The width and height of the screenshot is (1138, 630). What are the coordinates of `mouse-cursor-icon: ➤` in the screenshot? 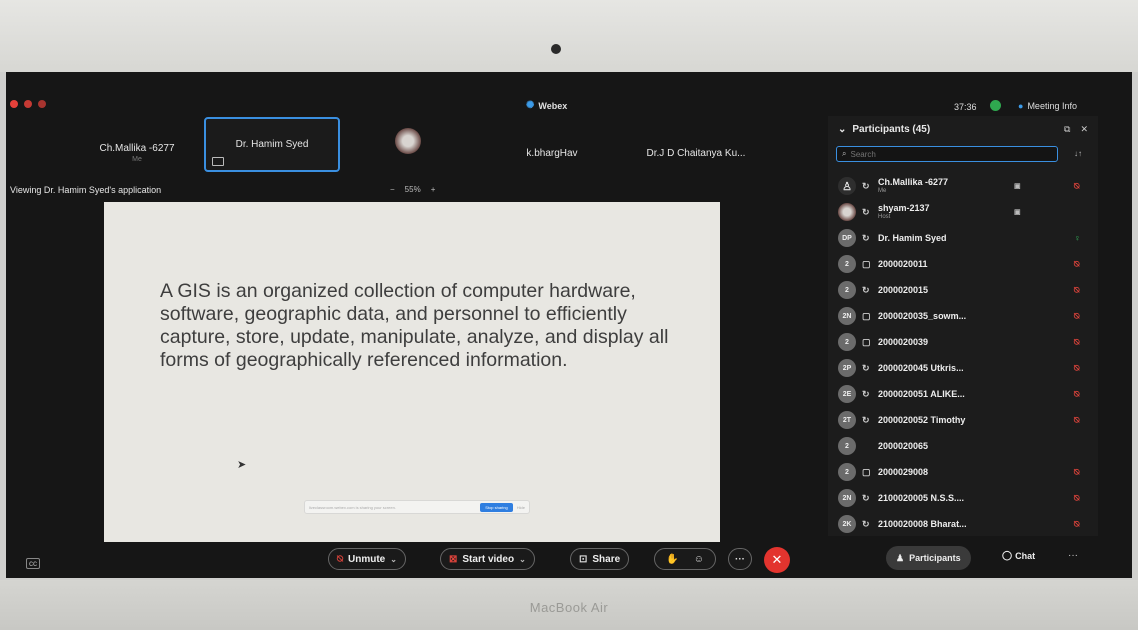 It's located at (242, 465).